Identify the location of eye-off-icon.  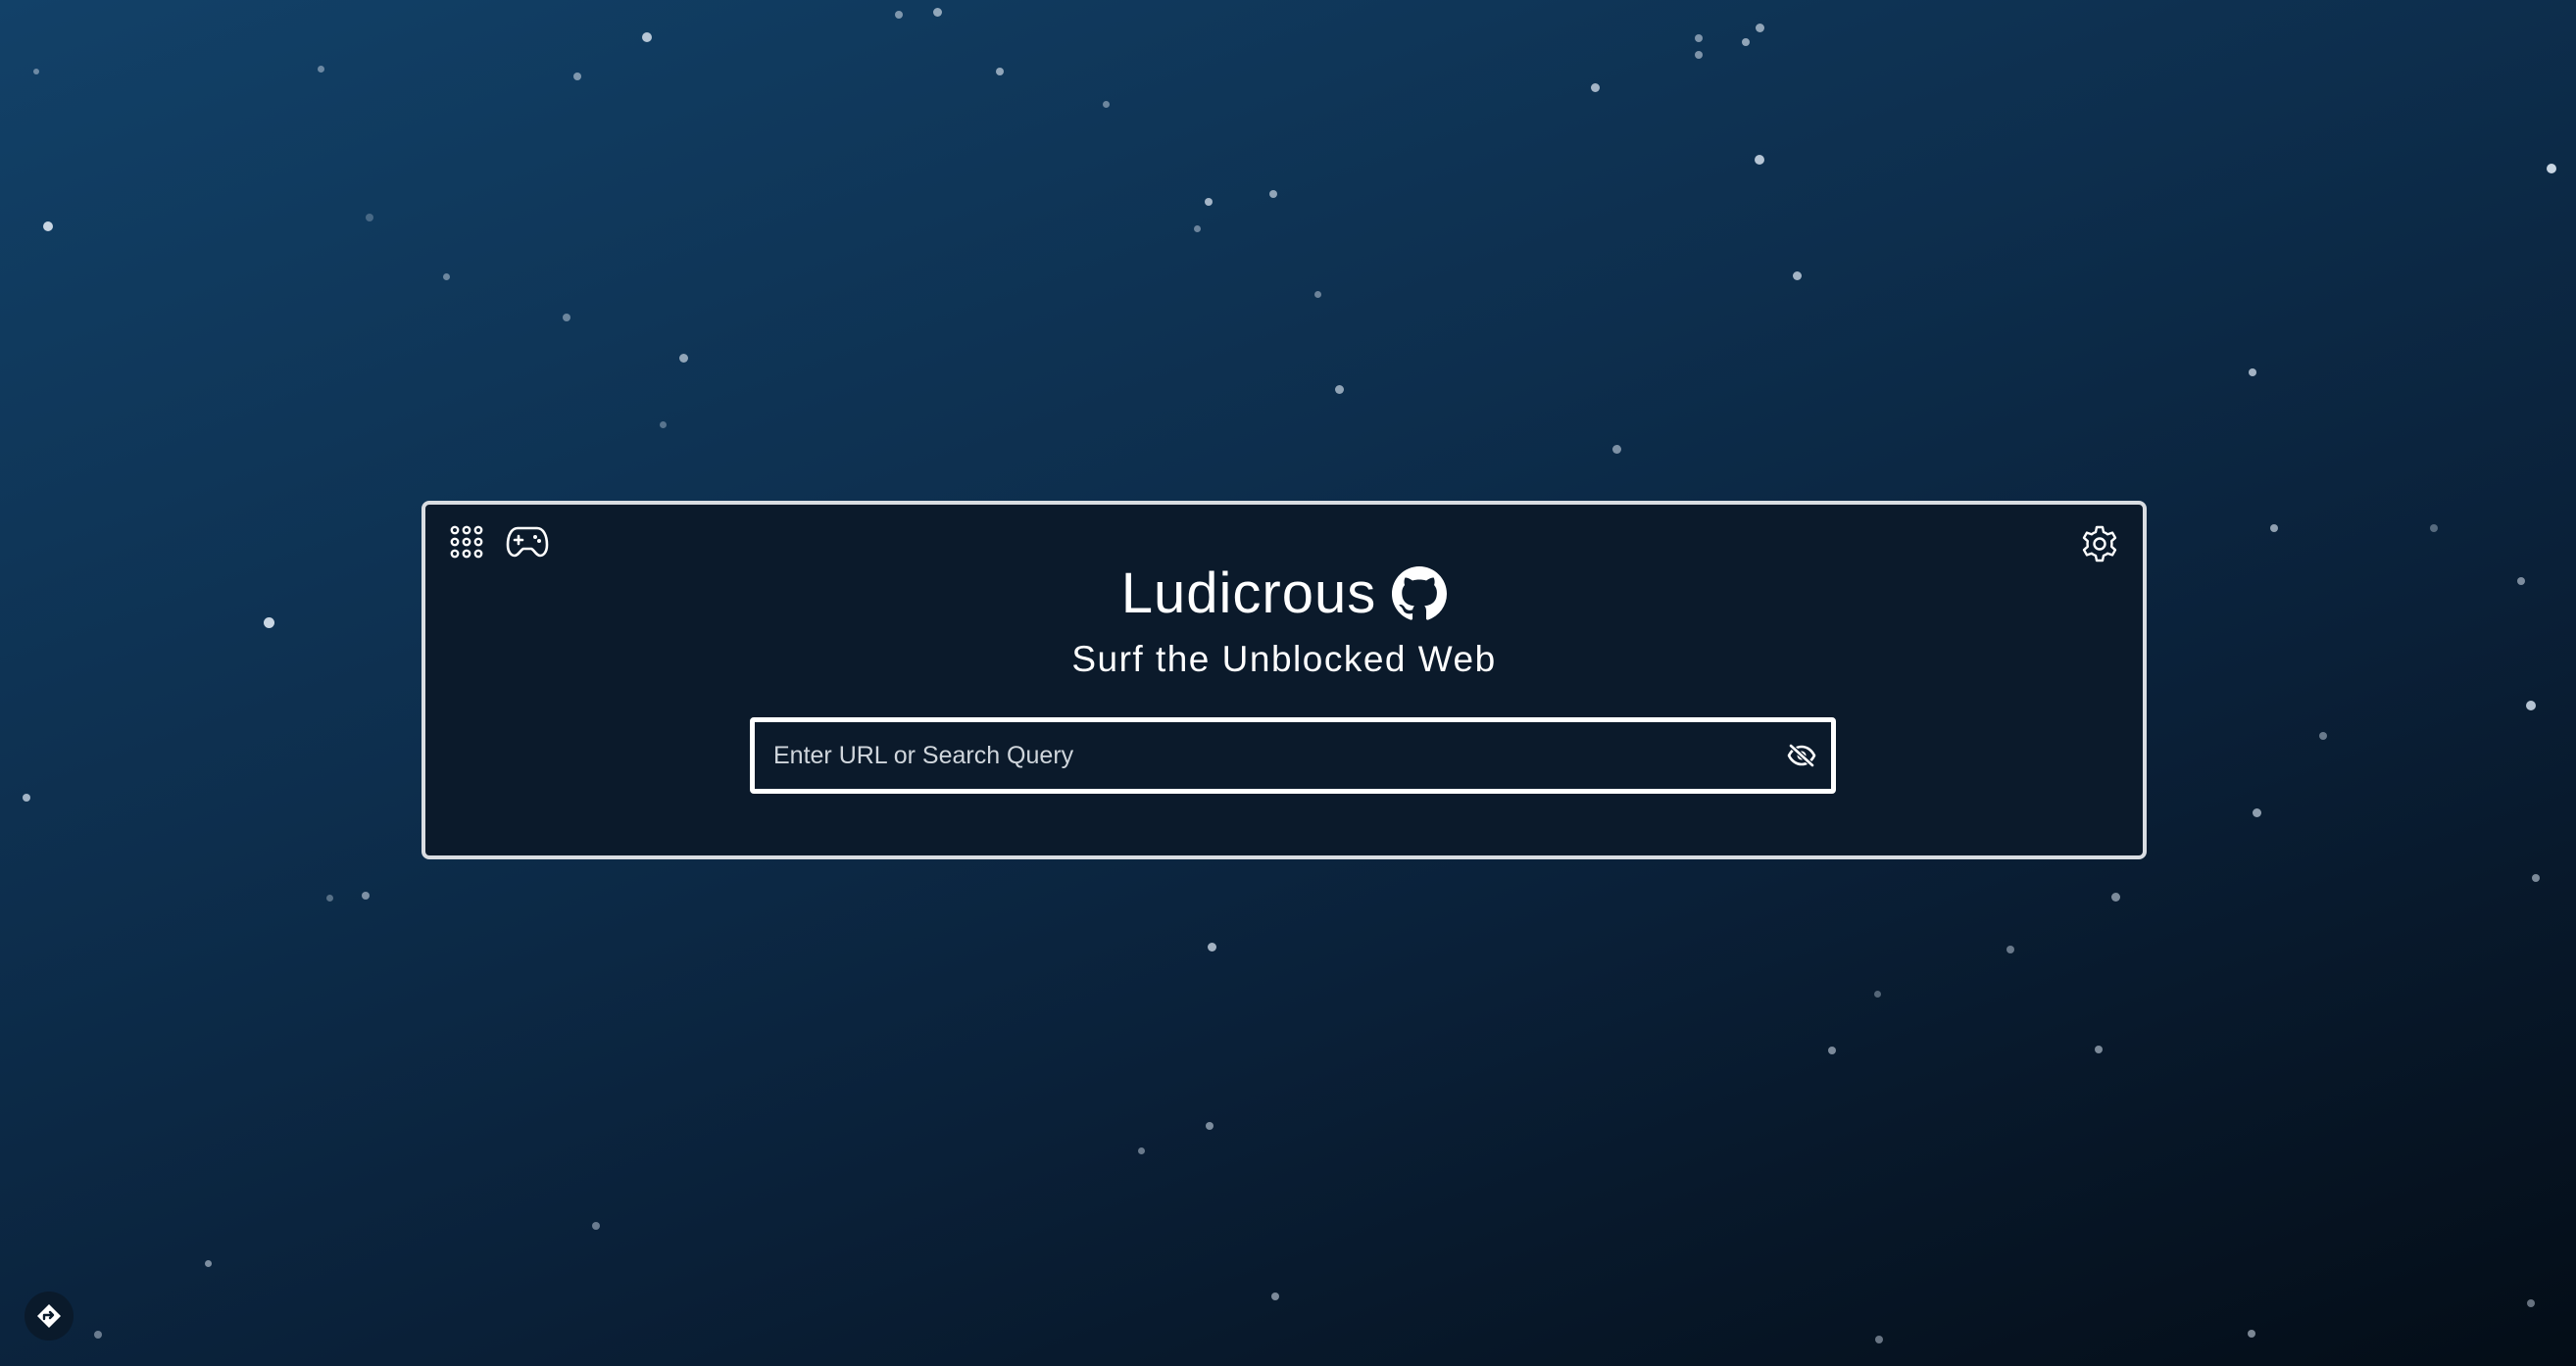
(1801, 755).